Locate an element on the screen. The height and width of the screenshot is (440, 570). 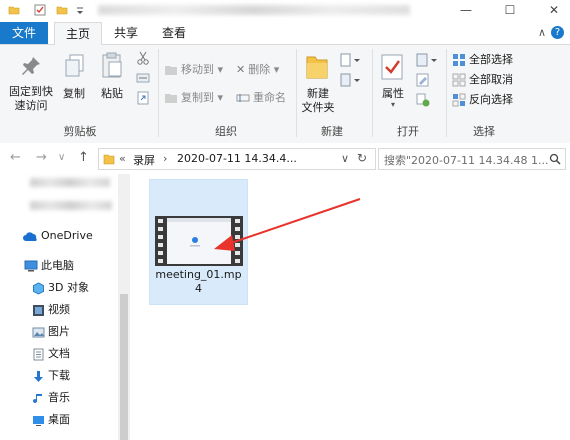
nav-item-videos: 视频 is located at coordinates (51, 310).